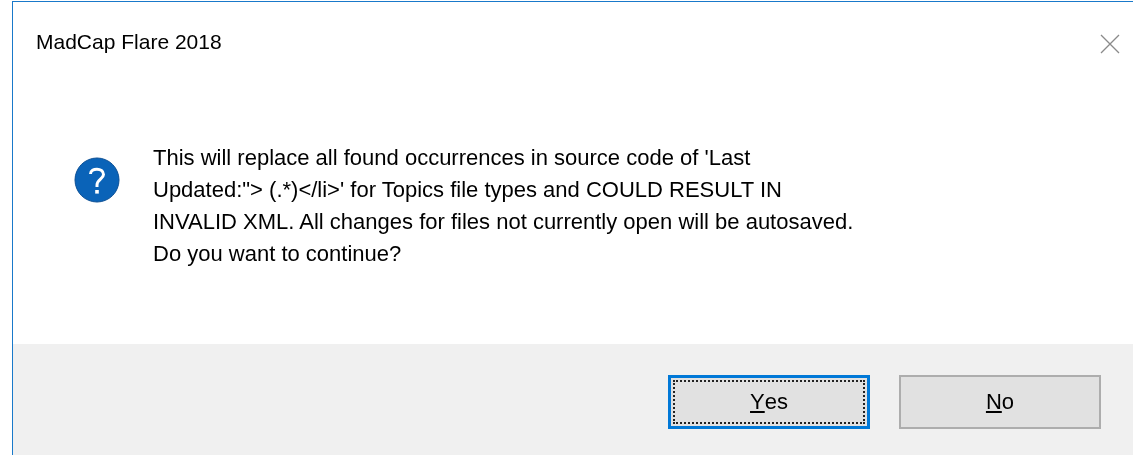  Describe the element at coordinates (129, 42) in the screenshot. I see `window-title: MadCap Flare 2018` at that location.